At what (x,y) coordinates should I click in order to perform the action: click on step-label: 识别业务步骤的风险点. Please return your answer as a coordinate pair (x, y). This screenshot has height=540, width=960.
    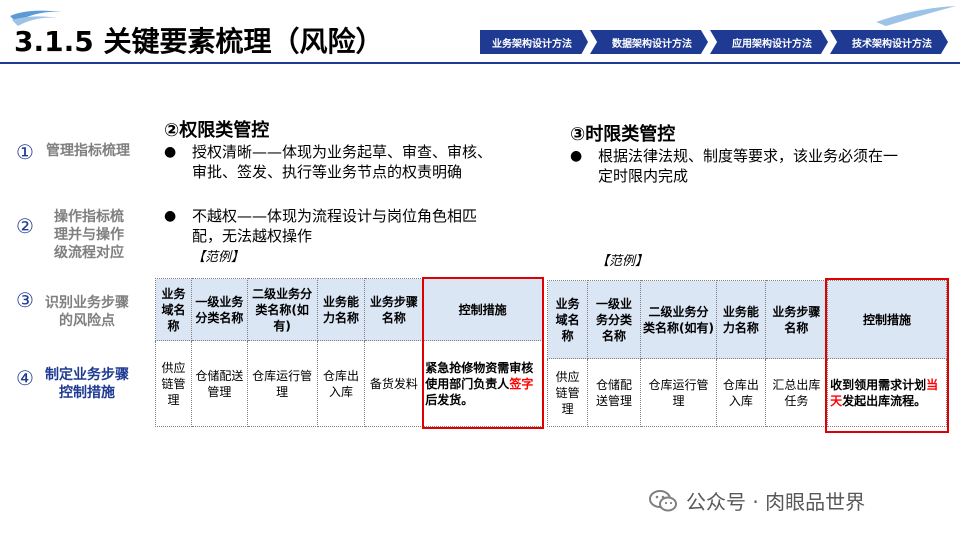
    Looking at the image, I should click on (87, 312).